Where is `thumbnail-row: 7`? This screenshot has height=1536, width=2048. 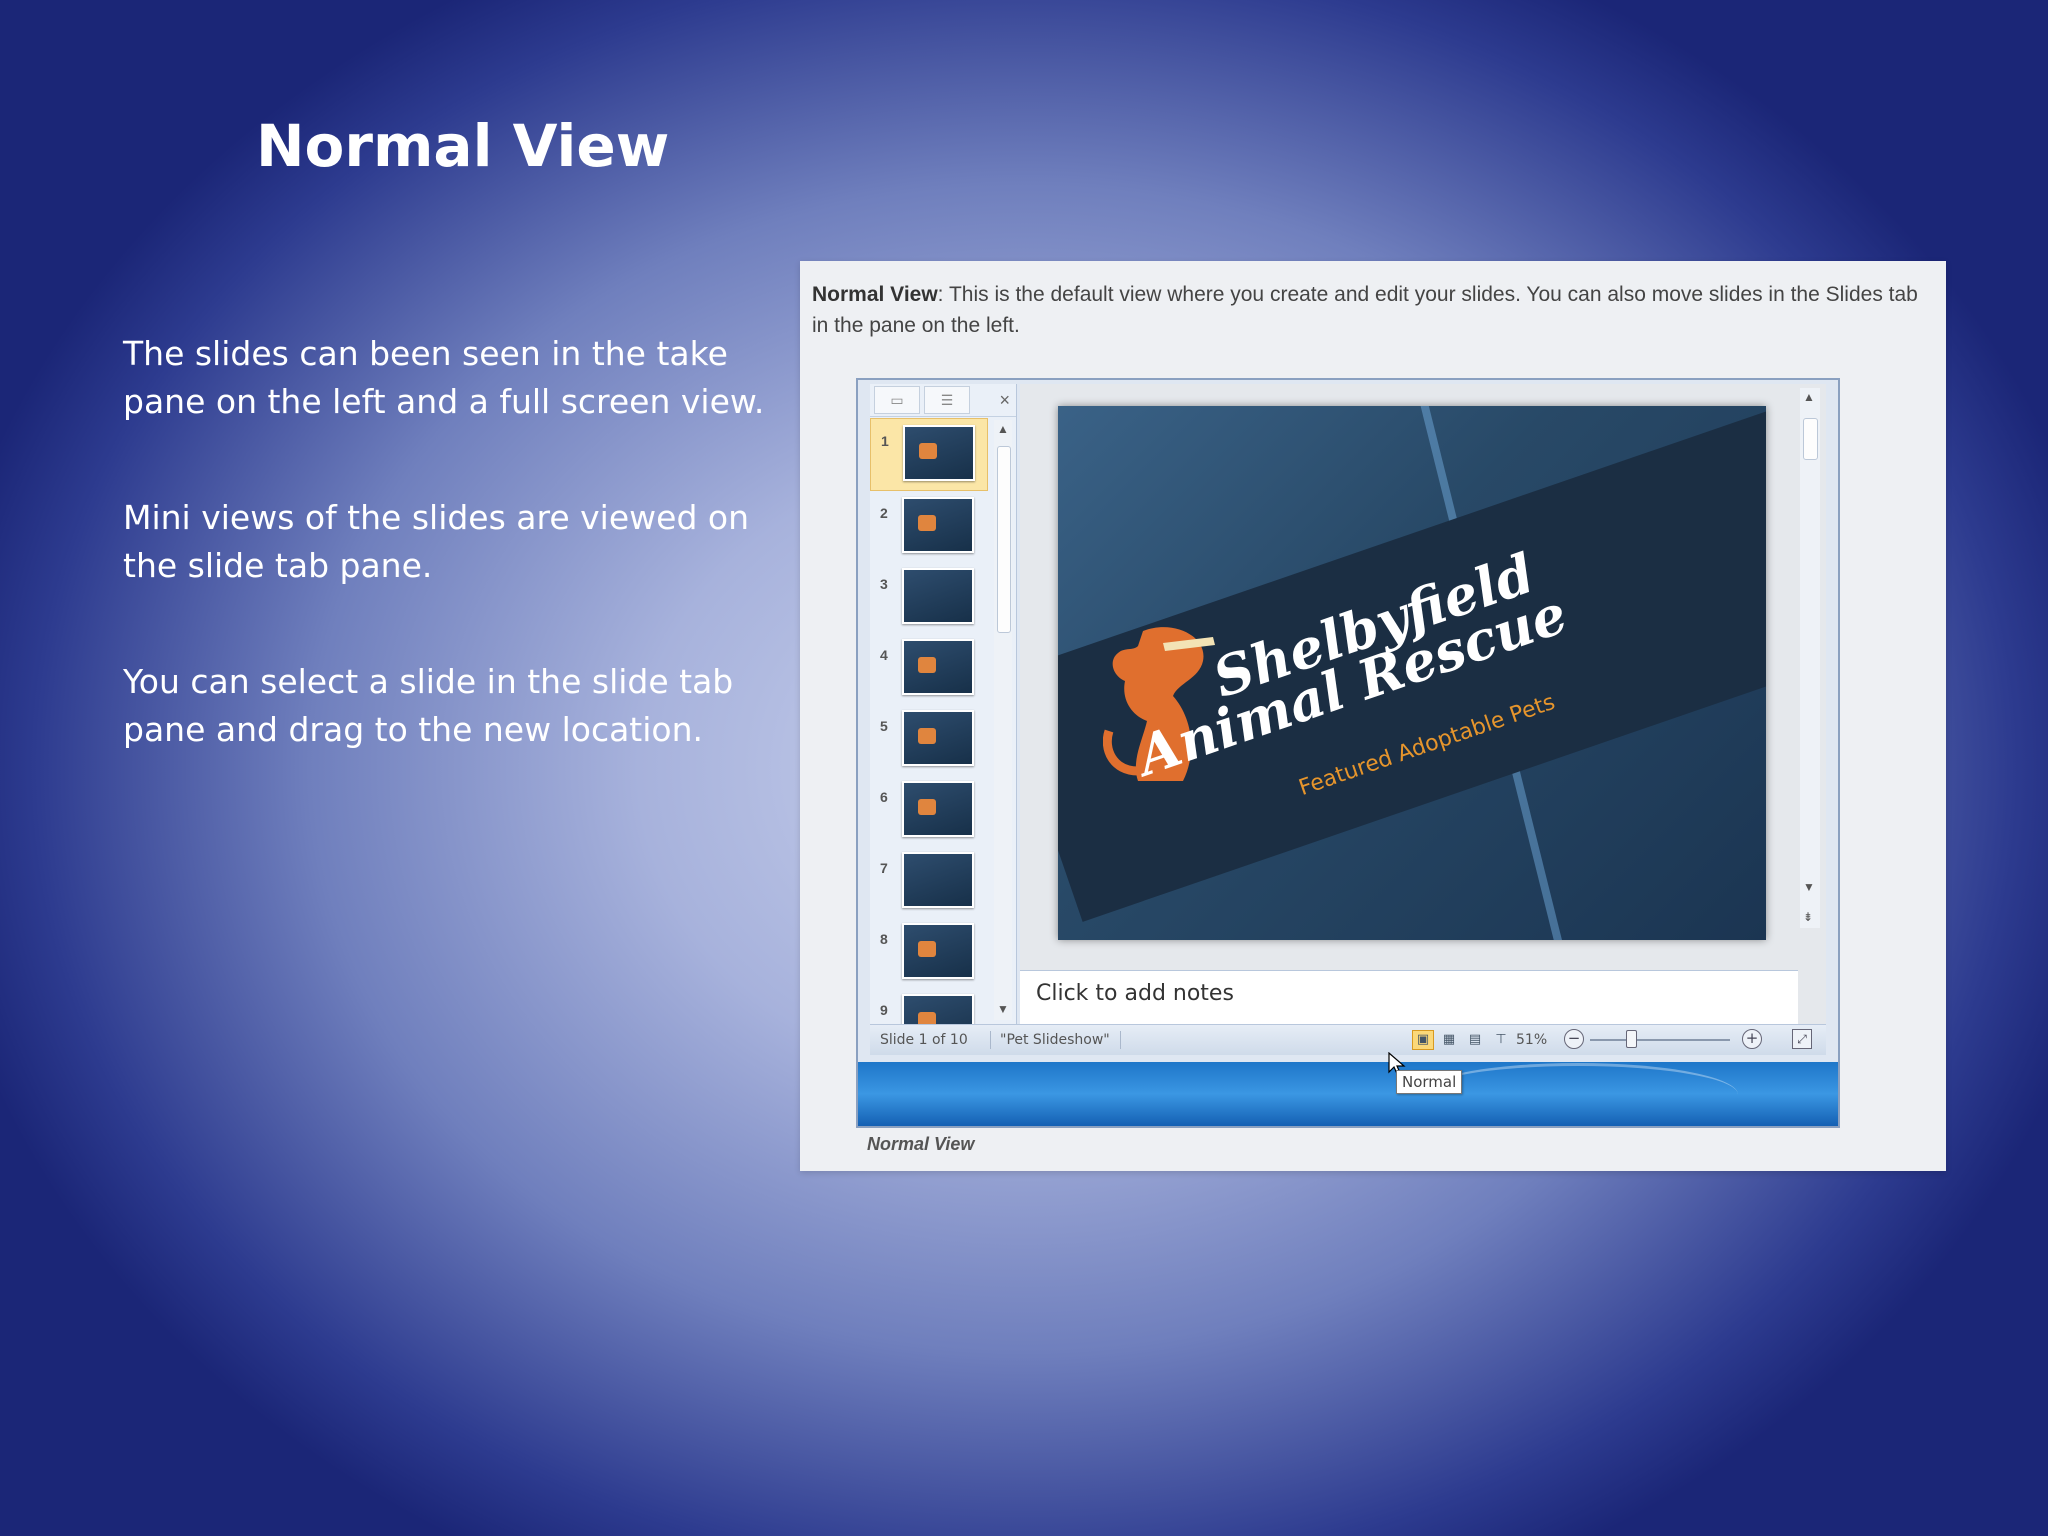 thumbnail-row: 7 is located at coordinates (929, 881).